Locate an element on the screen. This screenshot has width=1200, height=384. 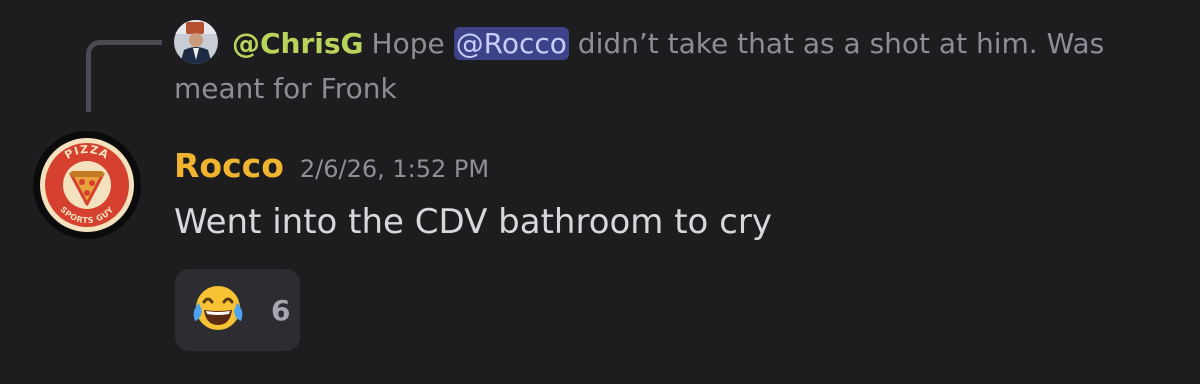
reply-text-start: Hope is located at coordinates (412, 43).